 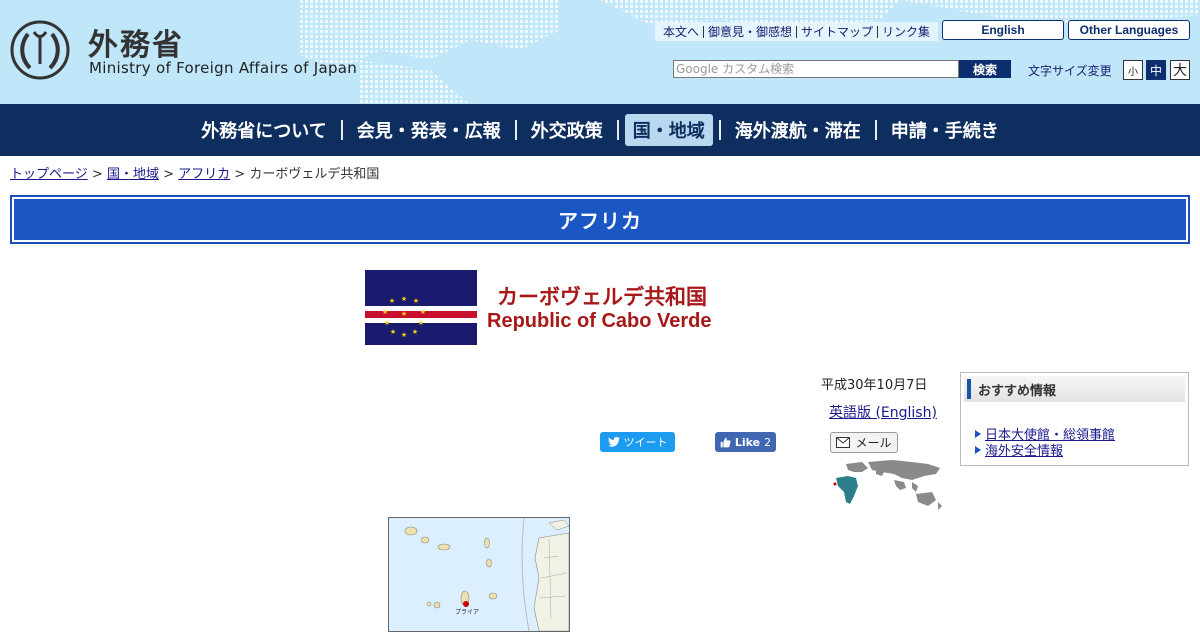 What do you see at coordinates (314, 174) in the screenshot?
I see `breadcrumb-current: カーボヴェルデ共和国` at bounding box center [314, 174].